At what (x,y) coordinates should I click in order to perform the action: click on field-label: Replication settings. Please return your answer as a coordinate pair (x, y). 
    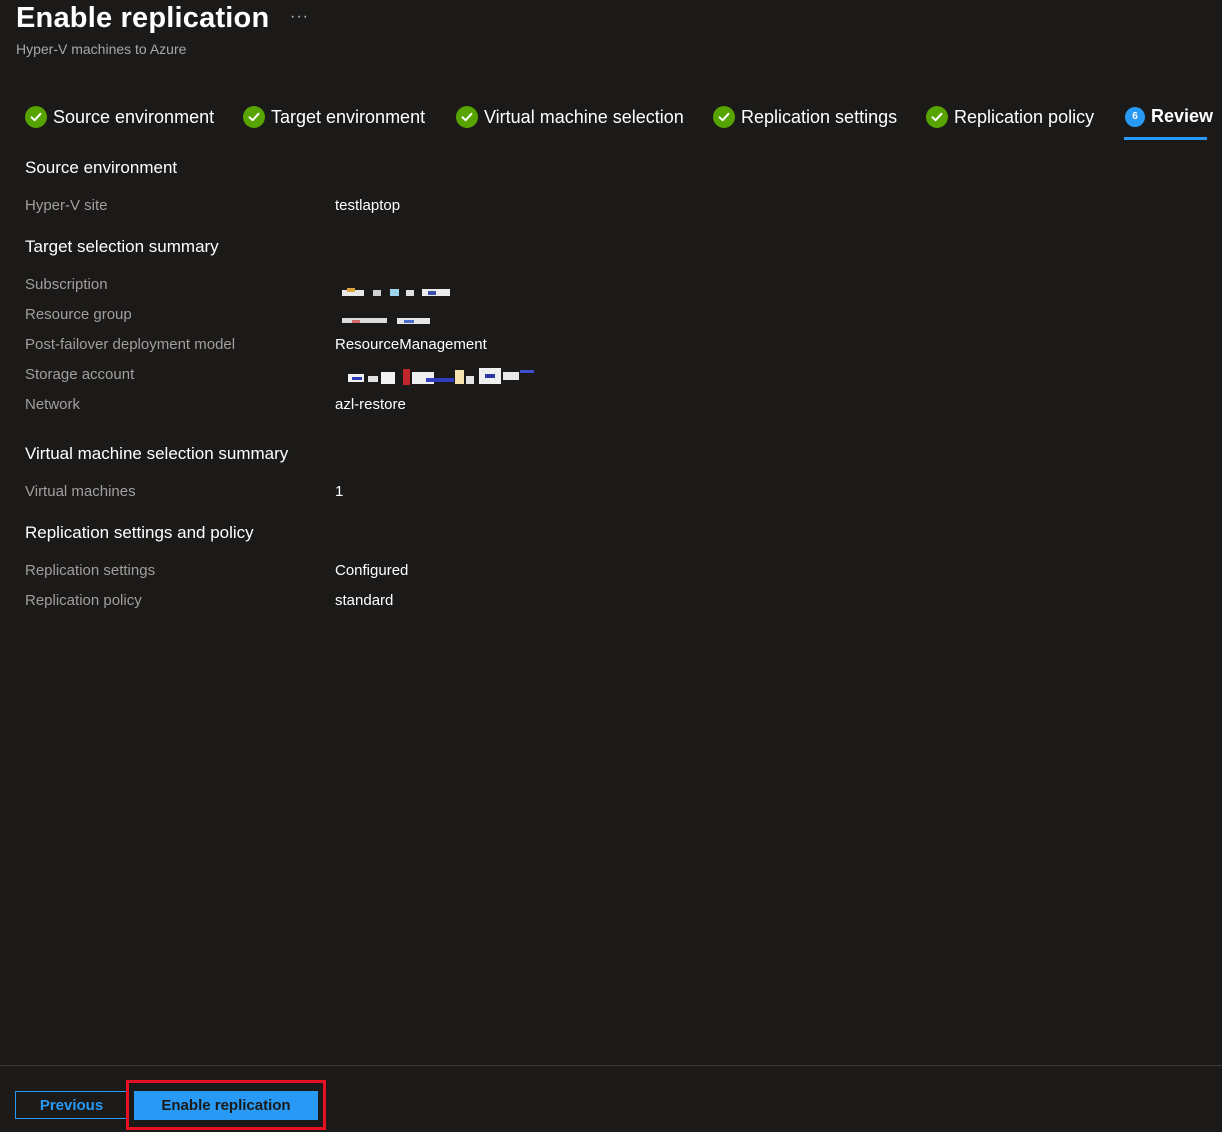
    Looking at the image, I should click on (90, 570).